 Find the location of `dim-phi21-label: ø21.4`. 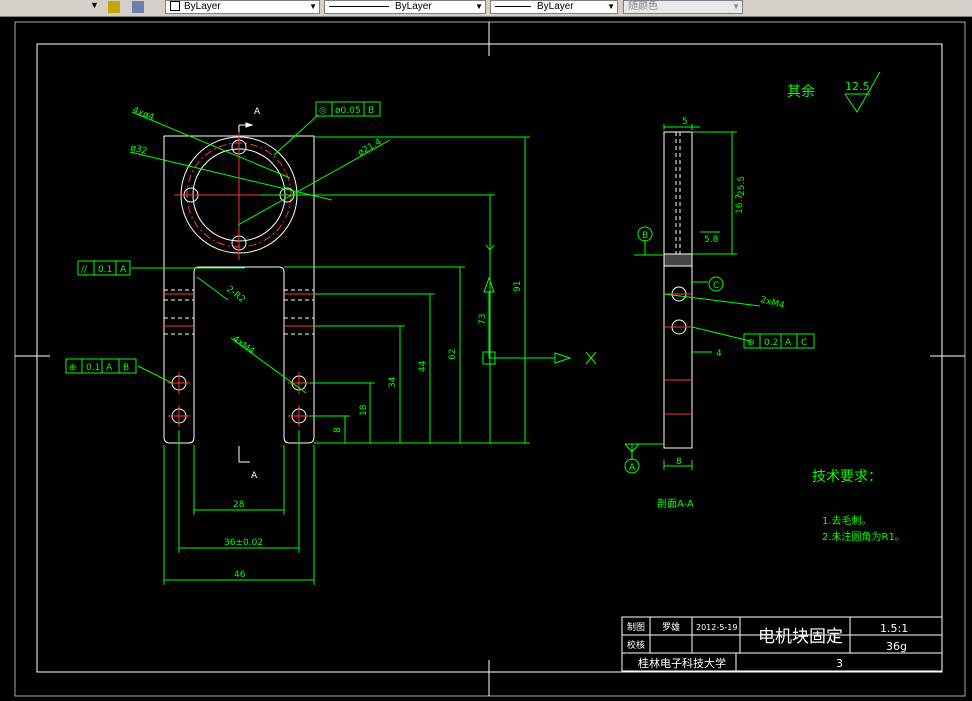

dim-phi21-label: ø21.4 is located at coordinates (370, 148).